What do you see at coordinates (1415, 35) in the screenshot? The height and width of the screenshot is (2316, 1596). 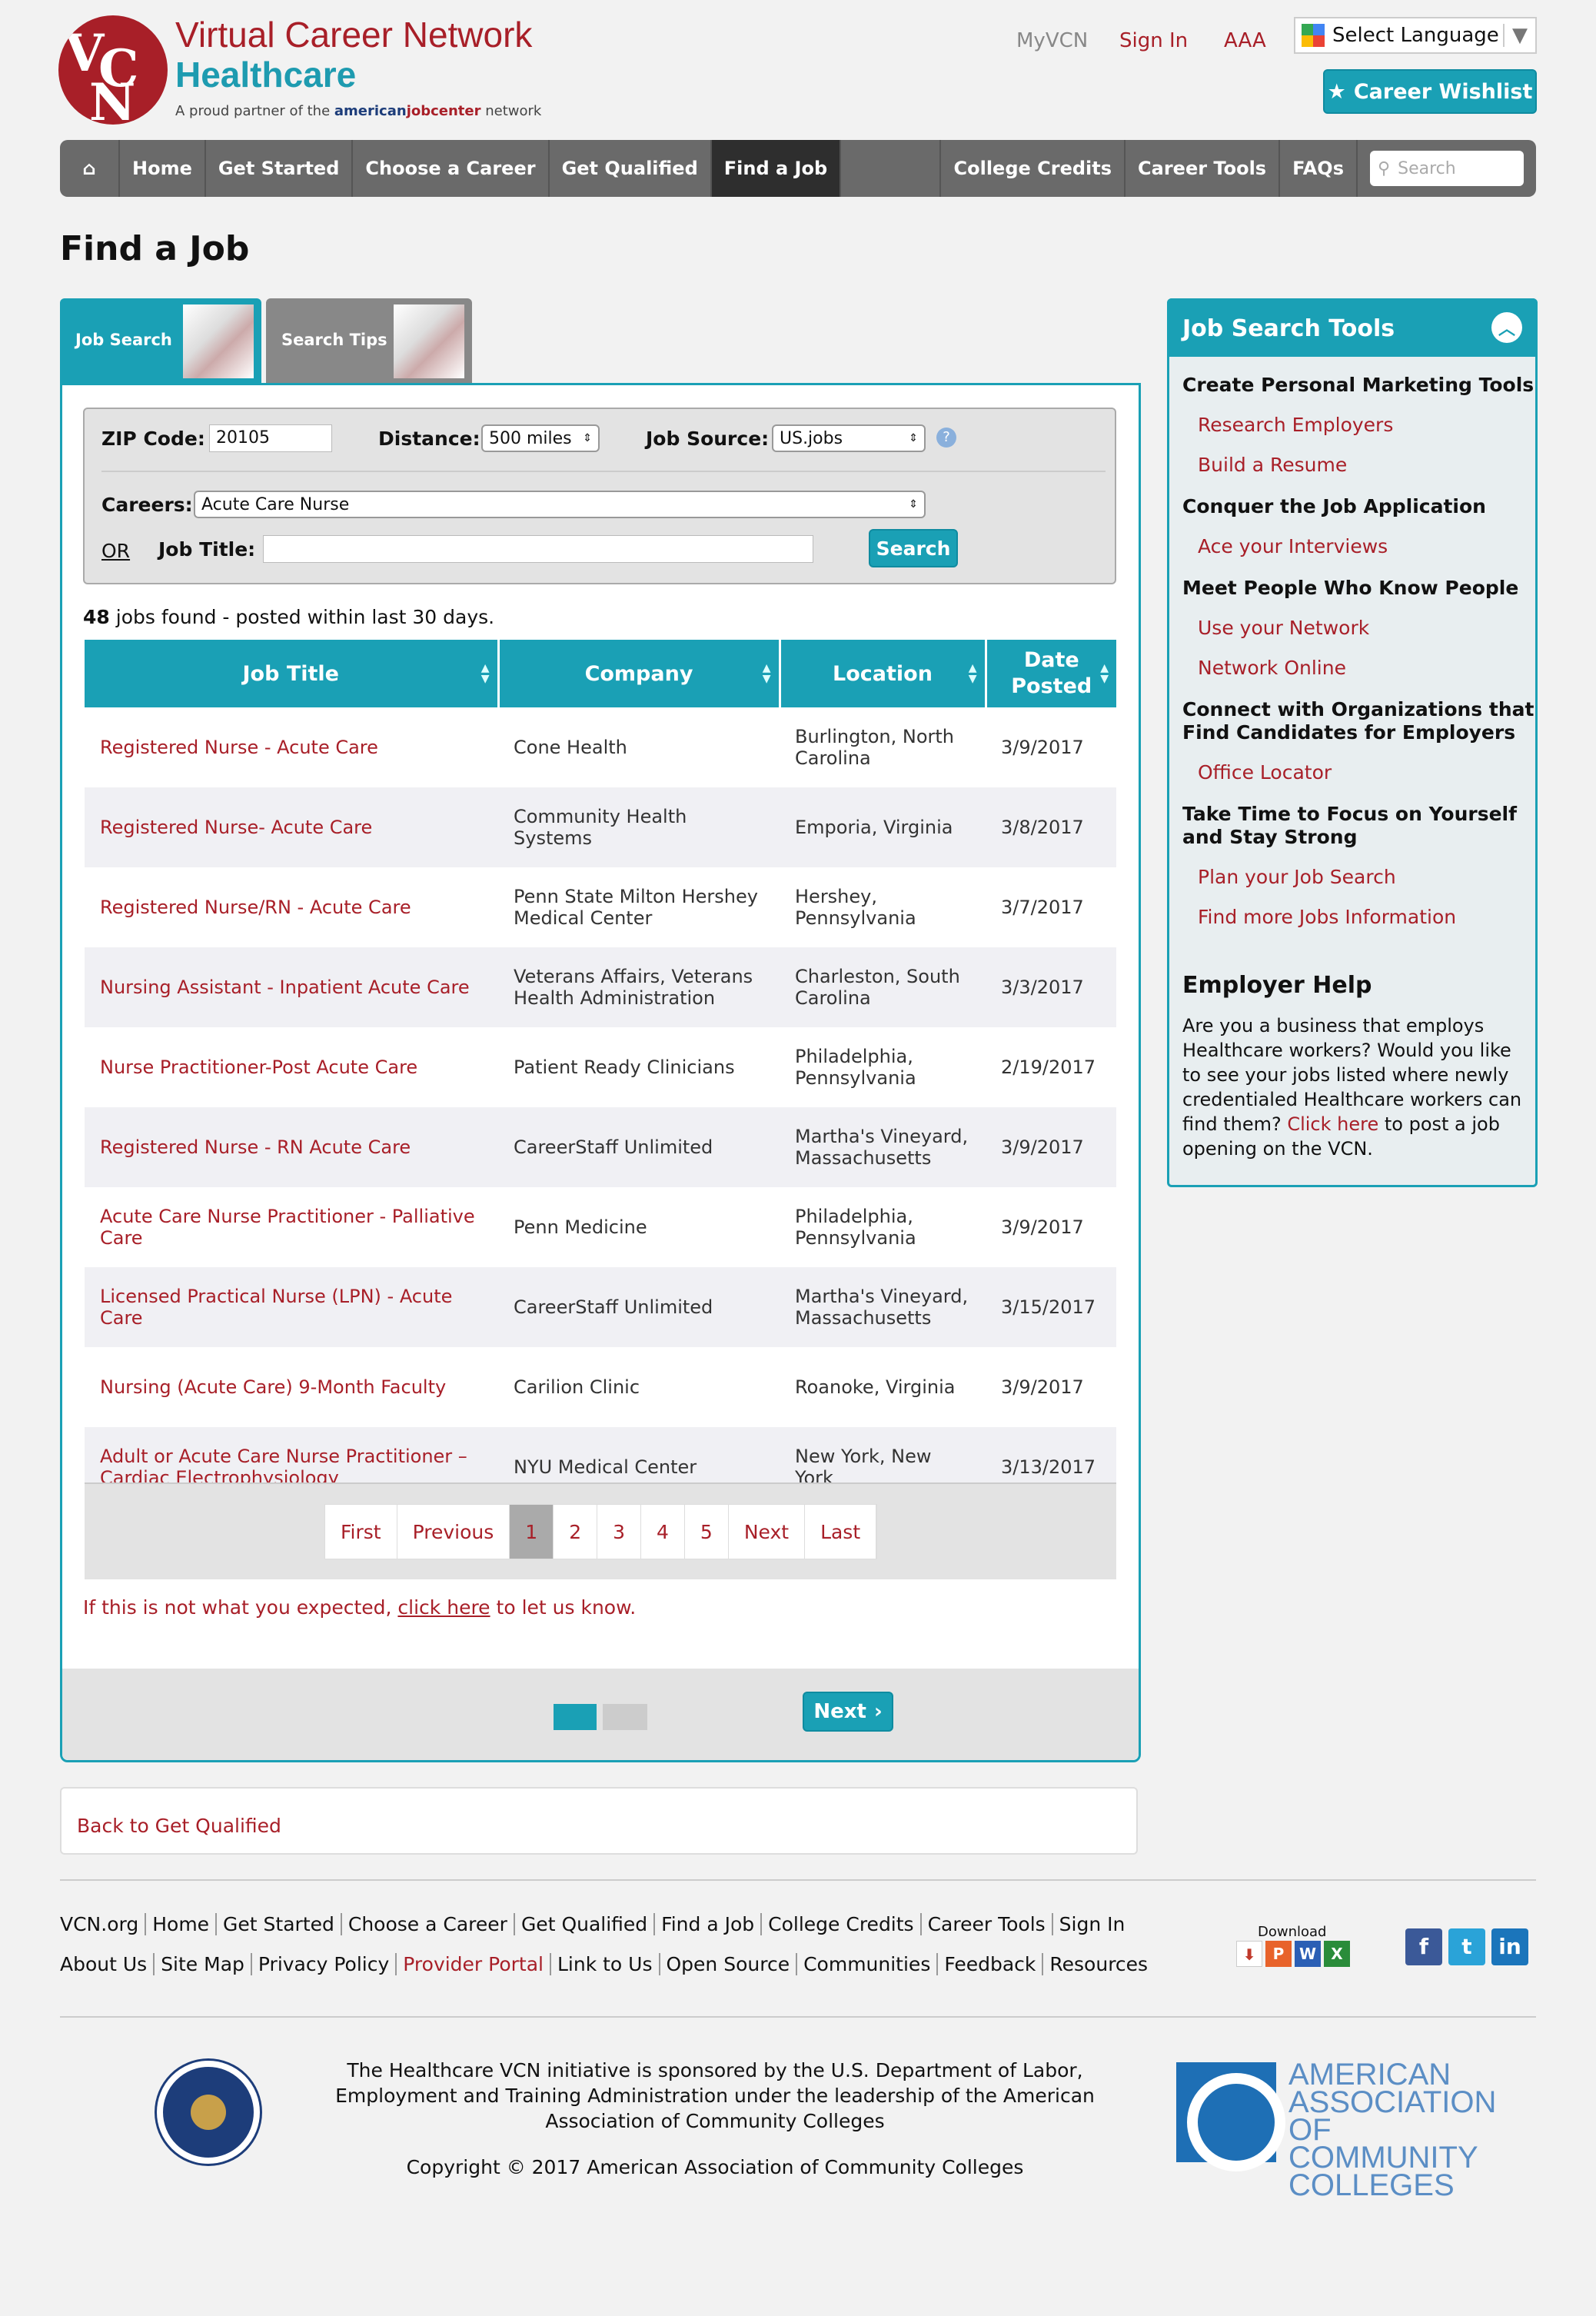 I see `language-select: Select Language ▼` at bounding box center [1415, 35].